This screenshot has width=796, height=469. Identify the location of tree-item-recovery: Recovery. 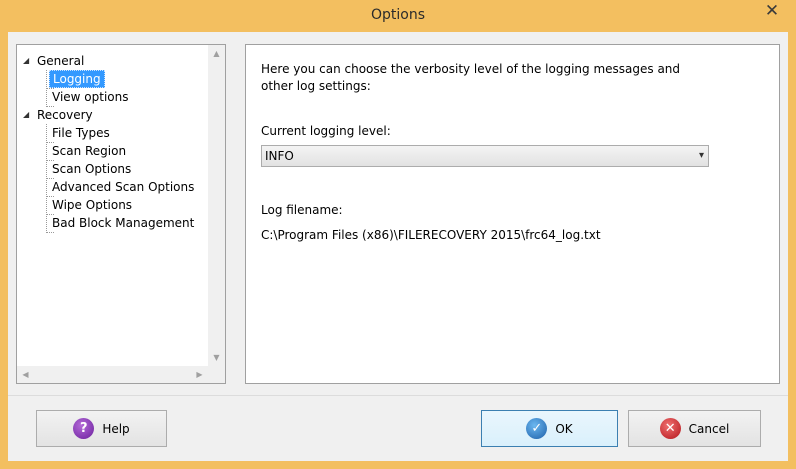
(65, 115).